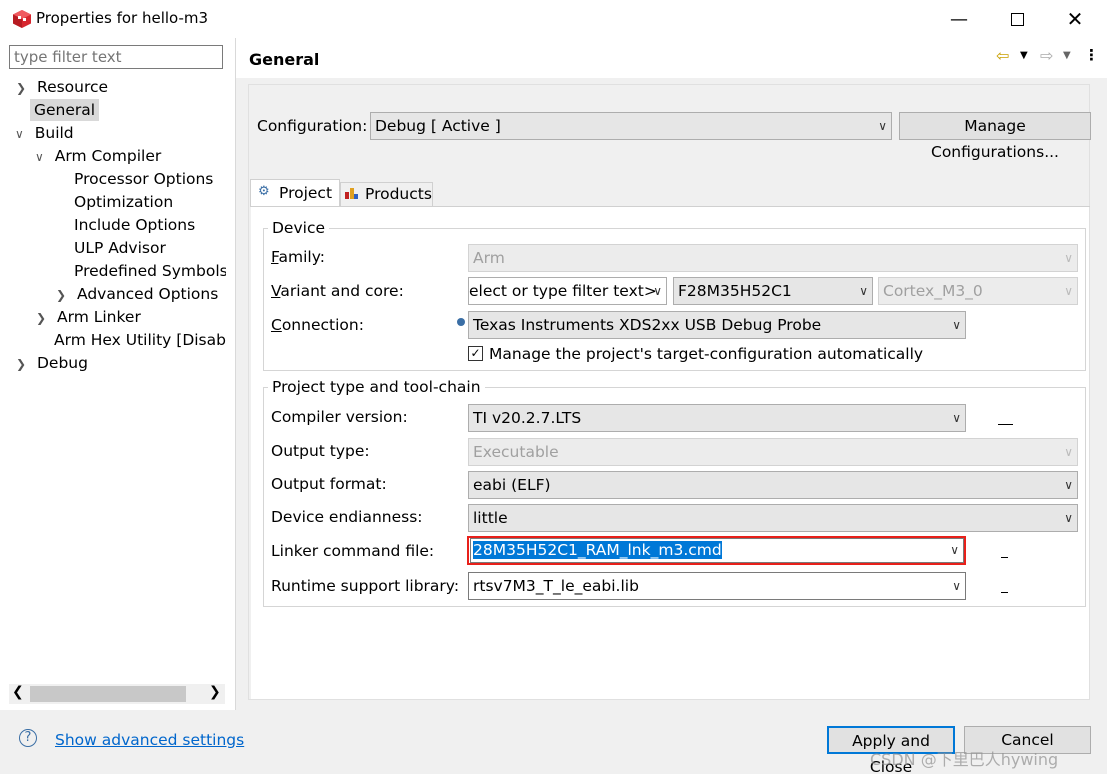 Image resolution: width=1107 pixels, height=780 pixels. I want to click on tree-item-general: General, so click(65, 110).